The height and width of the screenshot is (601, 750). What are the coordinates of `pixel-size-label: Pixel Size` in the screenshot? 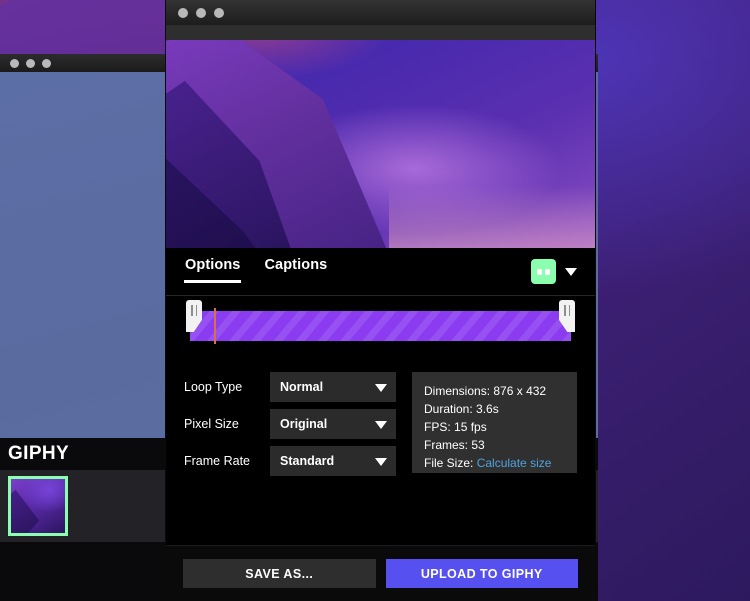 It's located at (211, 424).